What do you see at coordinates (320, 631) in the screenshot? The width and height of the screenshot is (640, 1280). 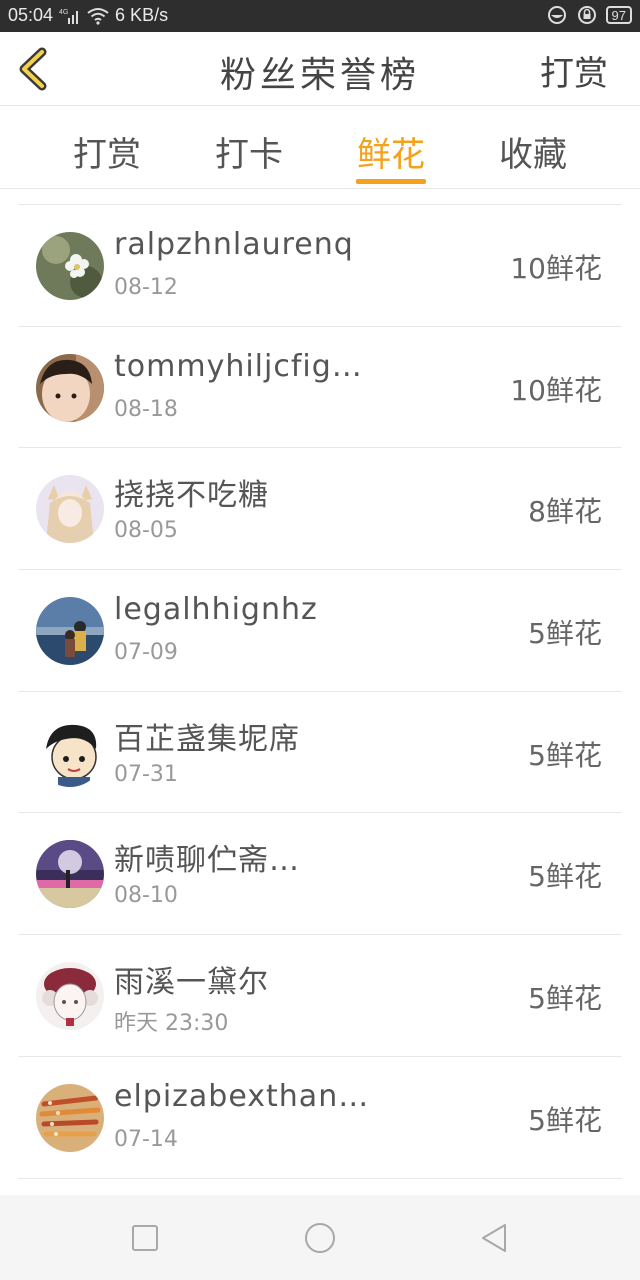 I see `fan-list-item: legalhhignhz 07-09 5鲜花` at bounding box center [320, 631].